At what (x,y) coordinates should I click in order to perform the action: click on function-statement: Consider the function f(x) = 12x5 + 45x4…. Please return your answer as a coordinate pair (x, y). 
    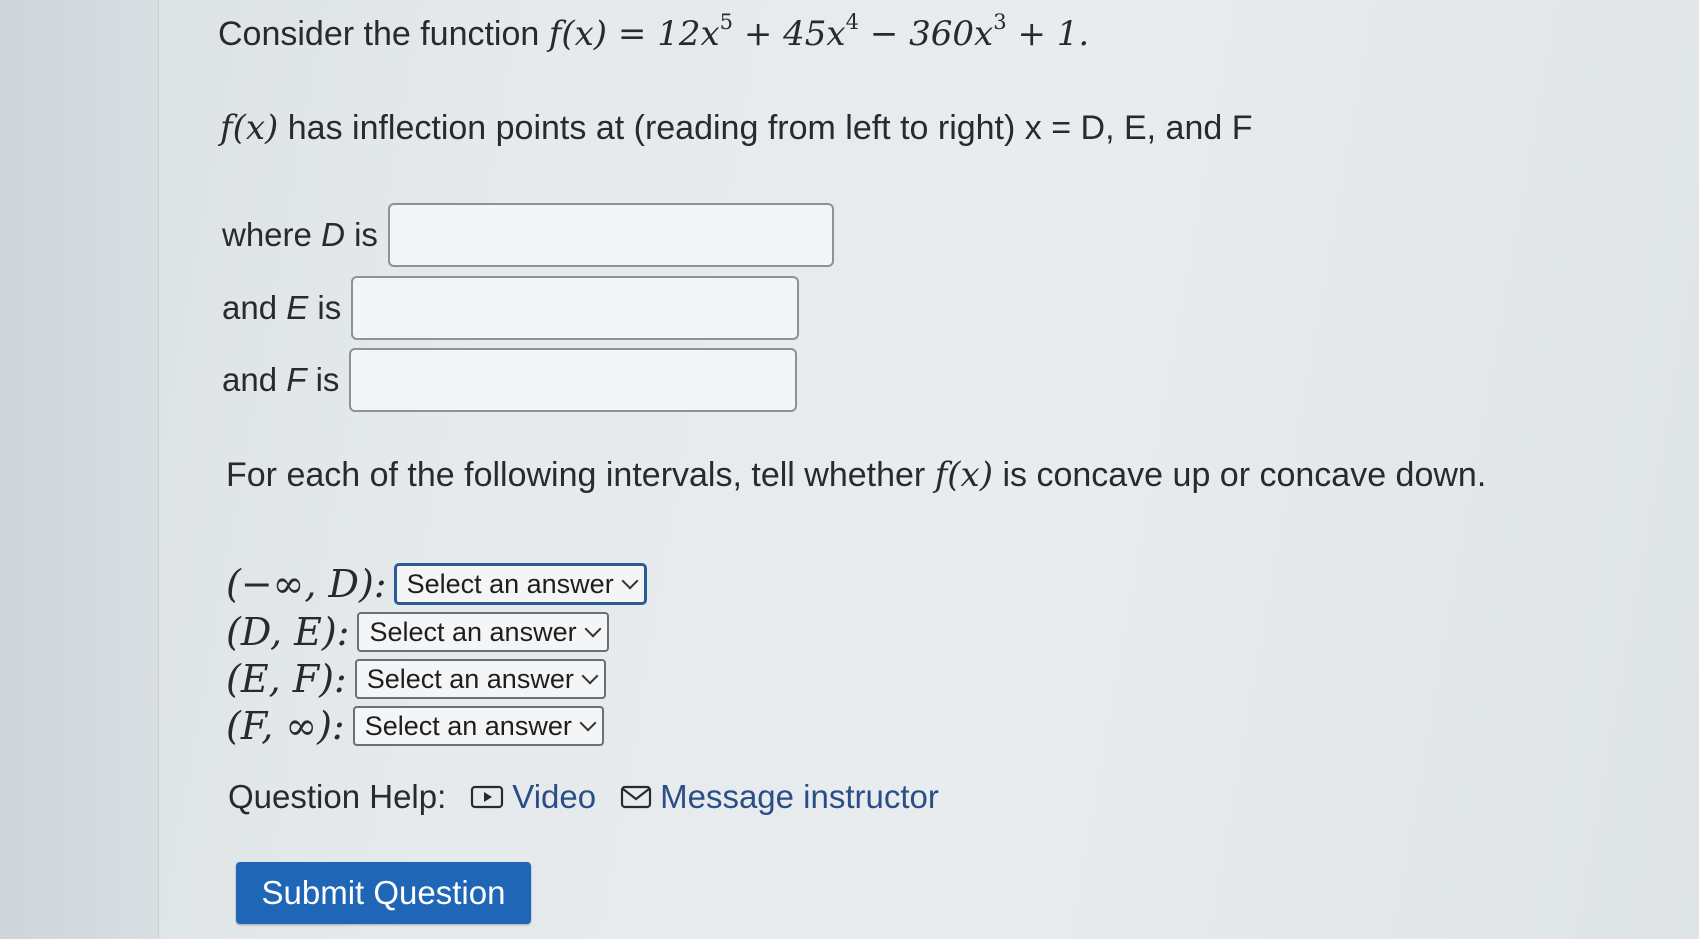
    Looking at the image, I should click on (654, 31).